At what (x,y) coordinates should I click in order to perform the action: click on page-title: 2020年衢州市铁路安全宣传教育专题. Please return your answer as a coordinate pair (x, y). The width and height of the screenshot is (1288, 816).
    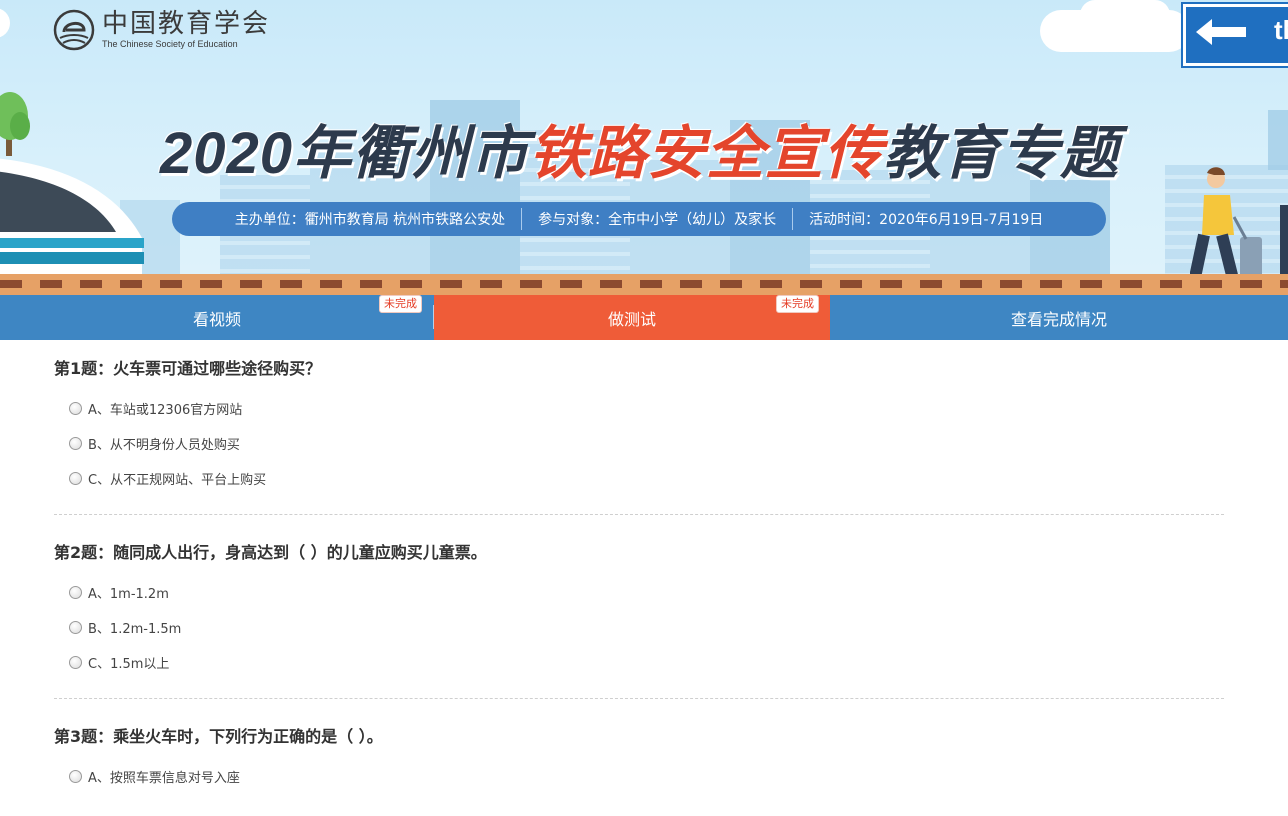
    Looking at the image, I should click on (640, 148).